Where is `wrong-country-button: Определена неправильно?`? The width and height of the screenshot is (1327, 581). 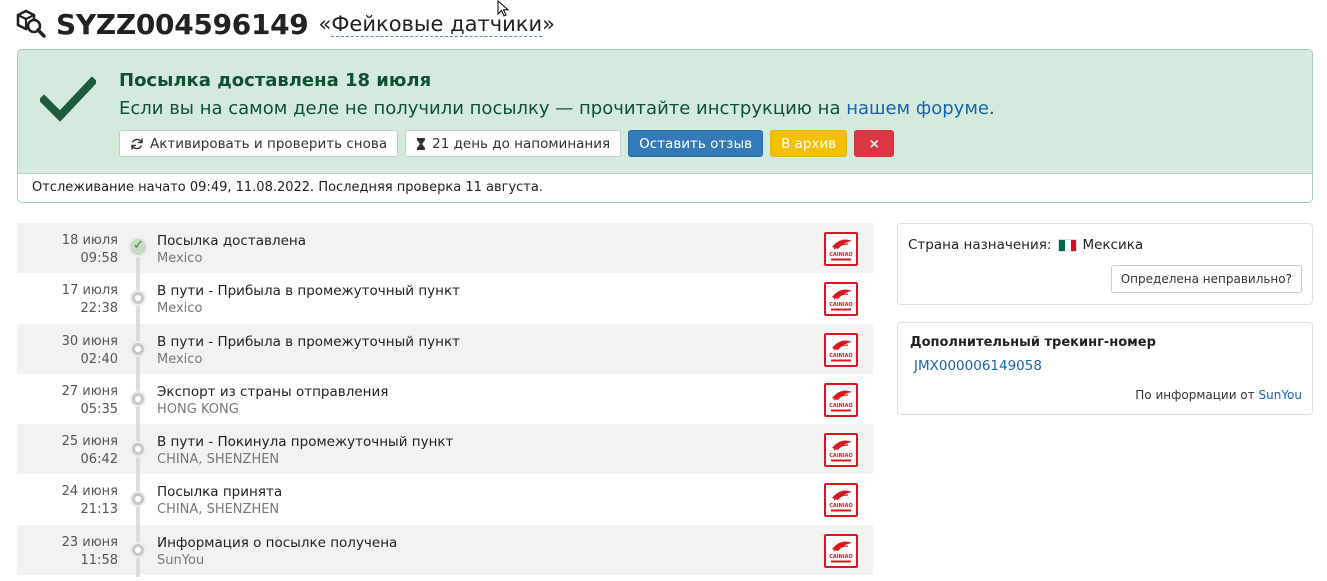 wrong-country-button: Определена неправильно? is located at coordinates (1206, 279).